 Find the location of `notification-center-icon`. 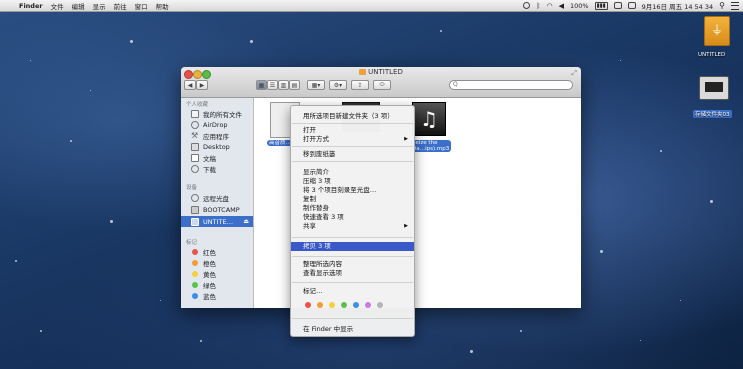

notification-center-icon is located at coordinates (735, 5).